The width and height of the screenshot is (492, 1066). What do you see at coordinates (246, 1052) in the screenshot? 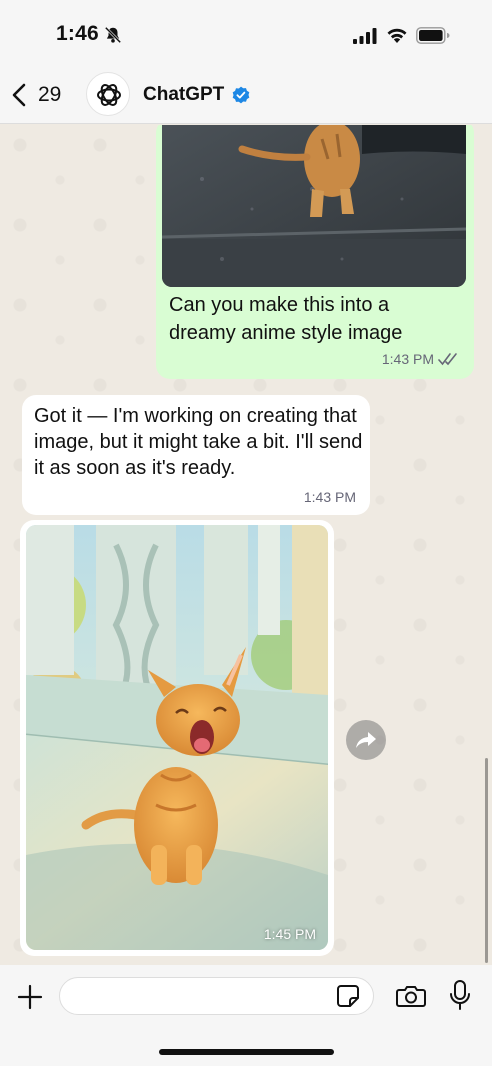
I see `home-indicator` at bounding box center [246, 1052].